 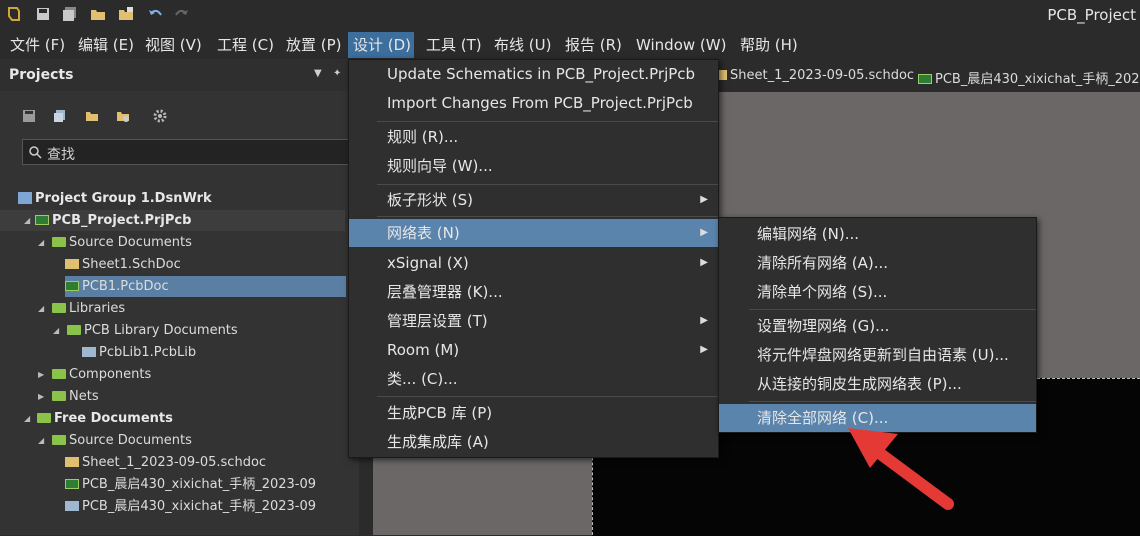 I want to click on tree-item-project-group: Project Group 1.DsnWrk, so click(x=115, y=198).